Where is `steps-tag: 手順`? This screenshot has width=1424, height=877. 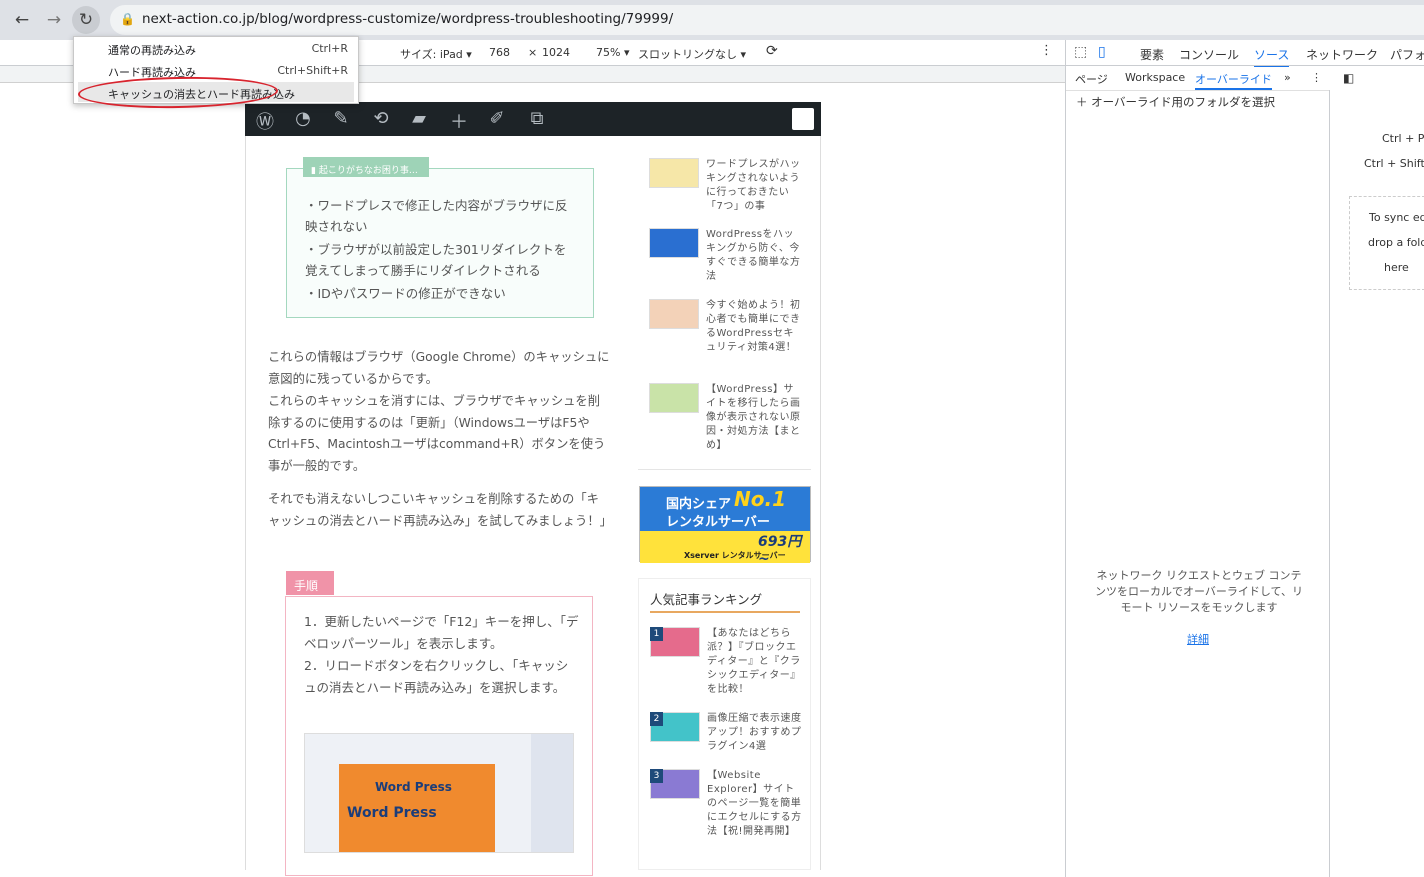
steps-tag: 手順 is located at coordinates (310, 583).